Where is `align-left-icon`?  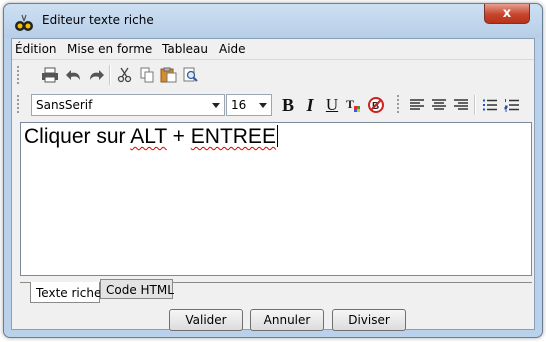
align-left-icon is located at coordinates (417, 104).